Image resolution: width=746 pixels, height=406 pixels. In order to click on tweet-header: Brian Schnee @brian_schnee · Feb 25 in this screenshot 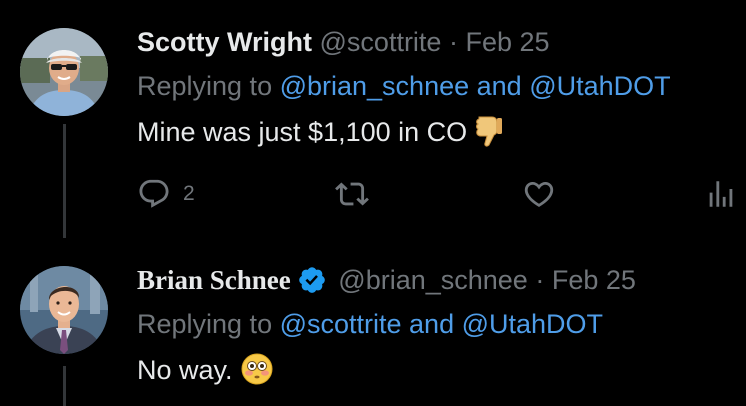, I will do `click(386, 283)`.